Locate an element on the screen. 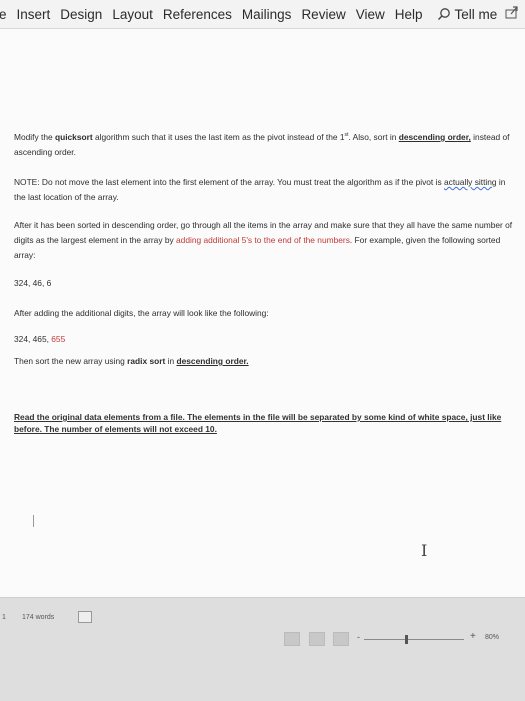 Image resolution: width=525 pixels, height=701 pixels. example-array: 324, 46, 6 is located at coordinates (33, 283).